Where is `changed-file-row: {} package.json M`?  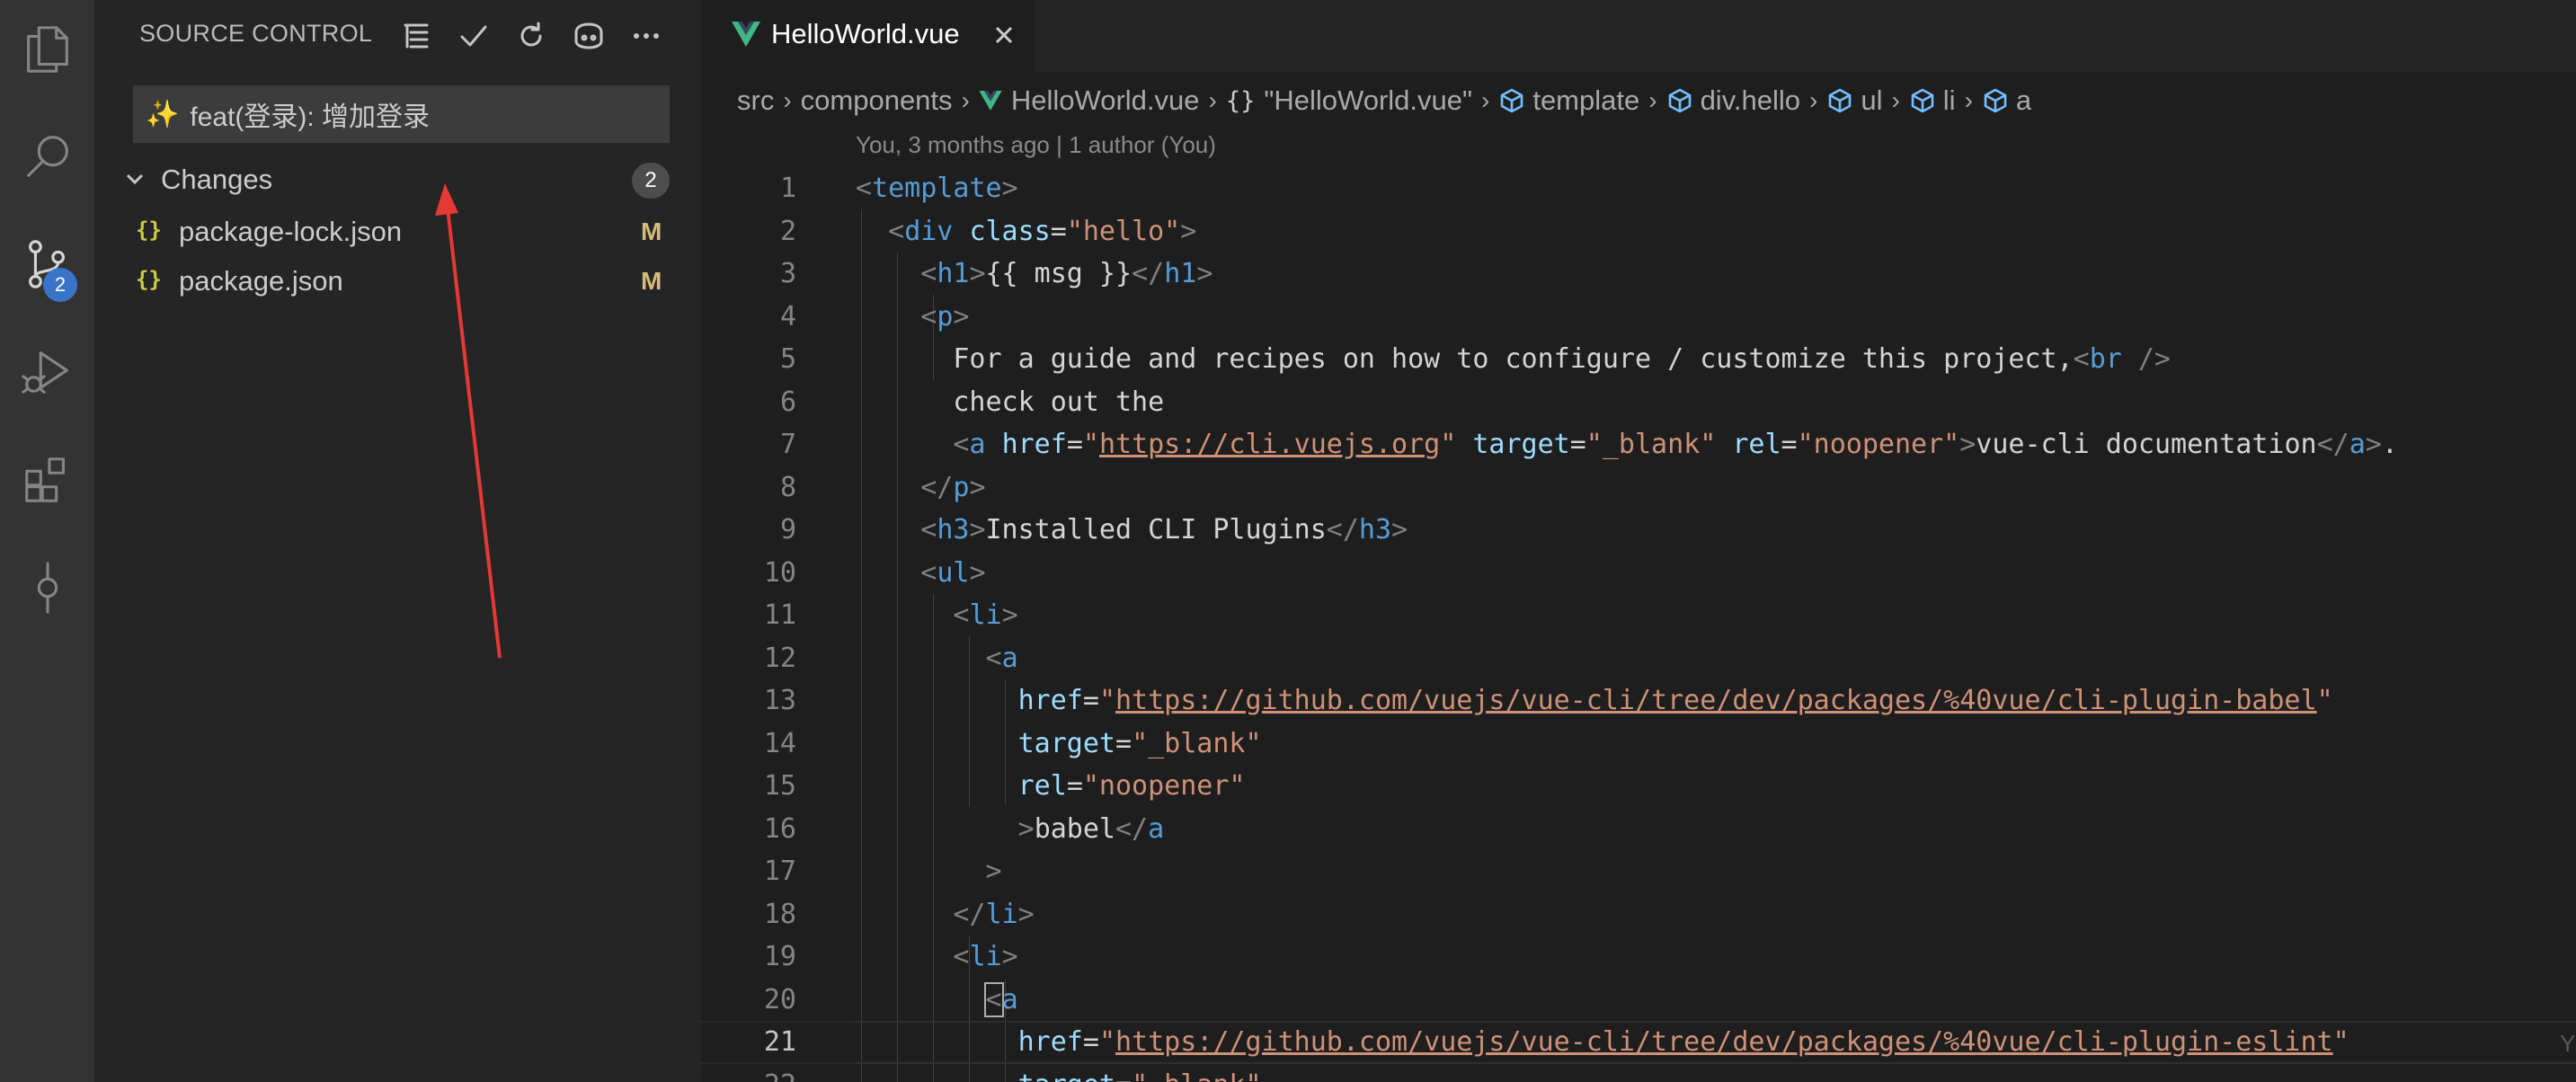 changed-file-row: {} package.json M is located at coordinates (397, 280).